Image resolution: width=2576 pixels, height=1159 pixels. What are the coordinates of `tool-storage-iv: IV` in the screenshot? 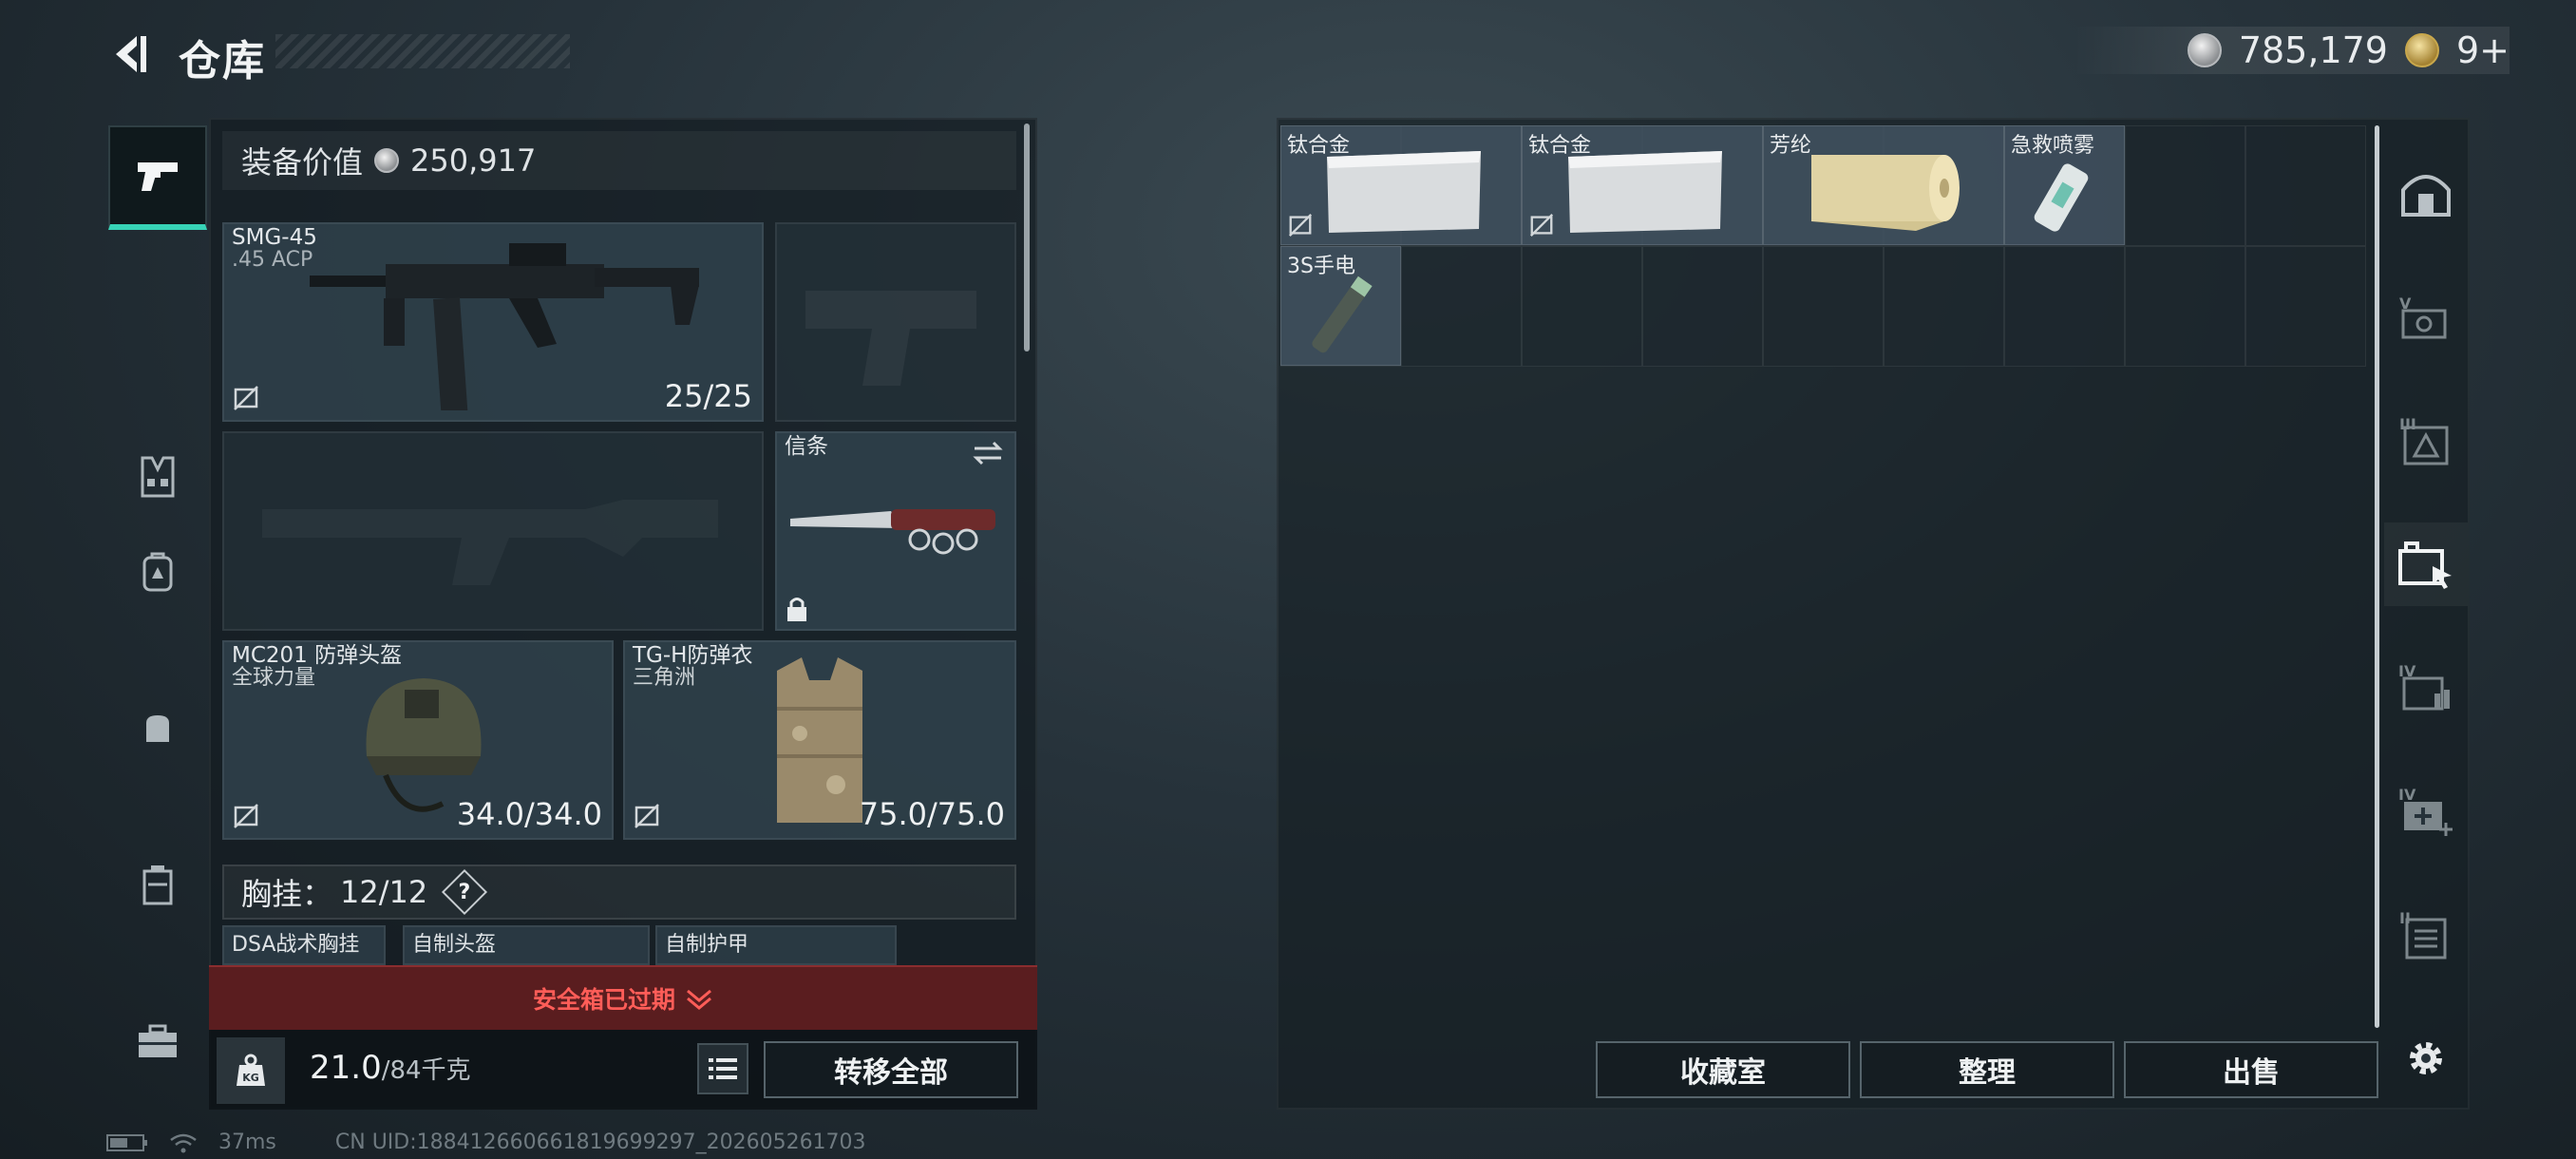 It's located at (2426, 688).